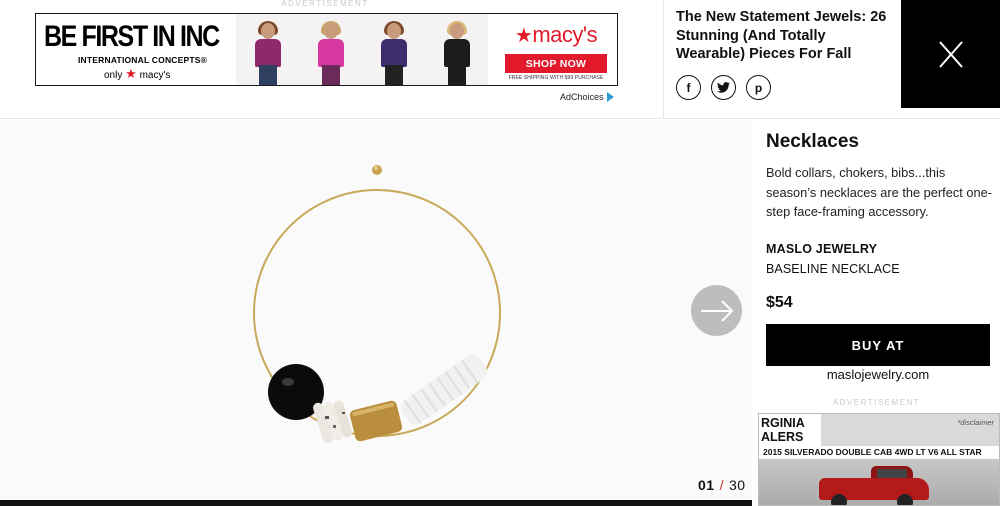  Describe the element at coordinates (565, 34) in the screenshot. I see `macys-logo-text: macy's` at that location.